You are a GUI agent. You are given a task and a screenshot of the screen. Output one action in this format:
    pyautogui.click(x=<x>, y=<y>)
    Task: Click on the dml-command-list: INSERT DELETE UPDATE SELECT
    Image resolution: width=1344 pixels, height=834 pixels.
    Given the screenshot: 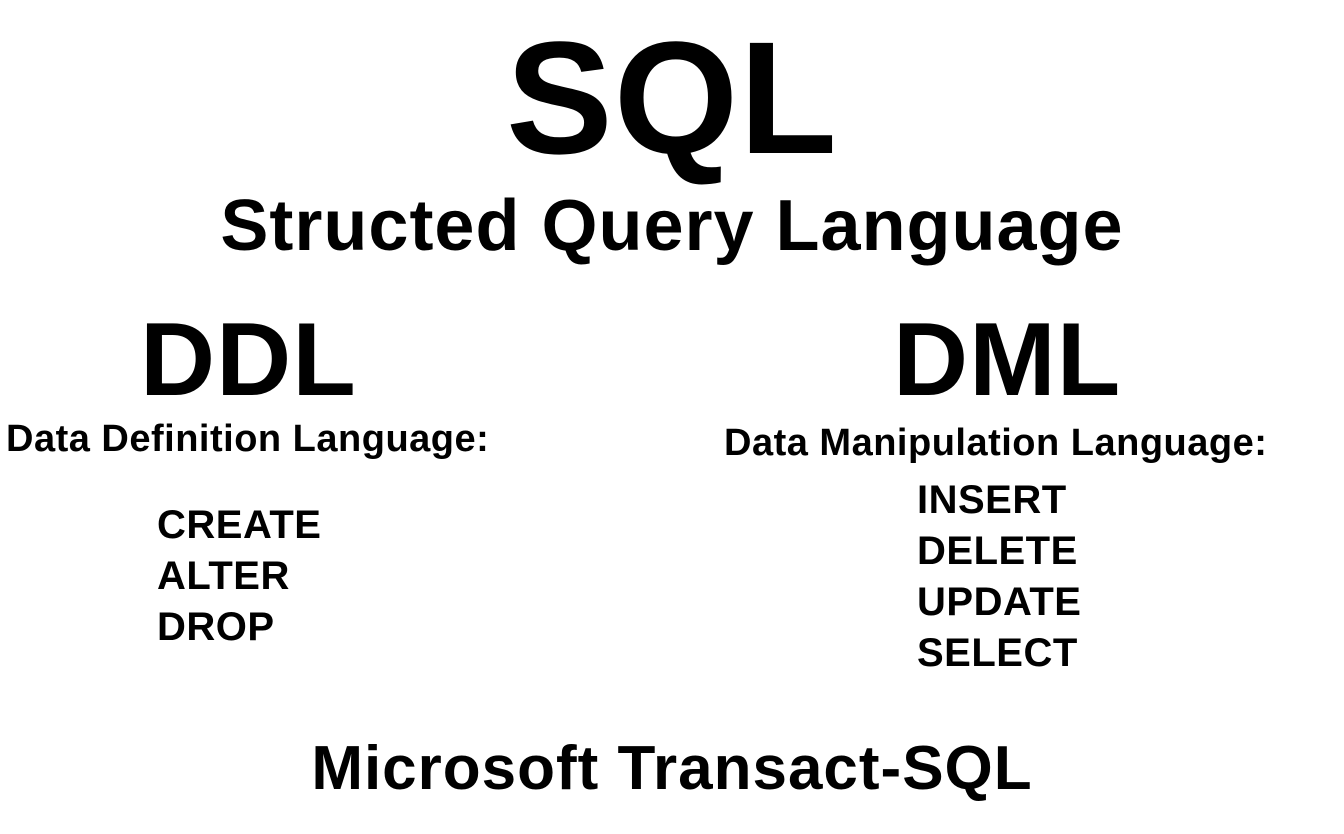 What is the action you would take?
    pyautogui.click(x=999, y=577)
    